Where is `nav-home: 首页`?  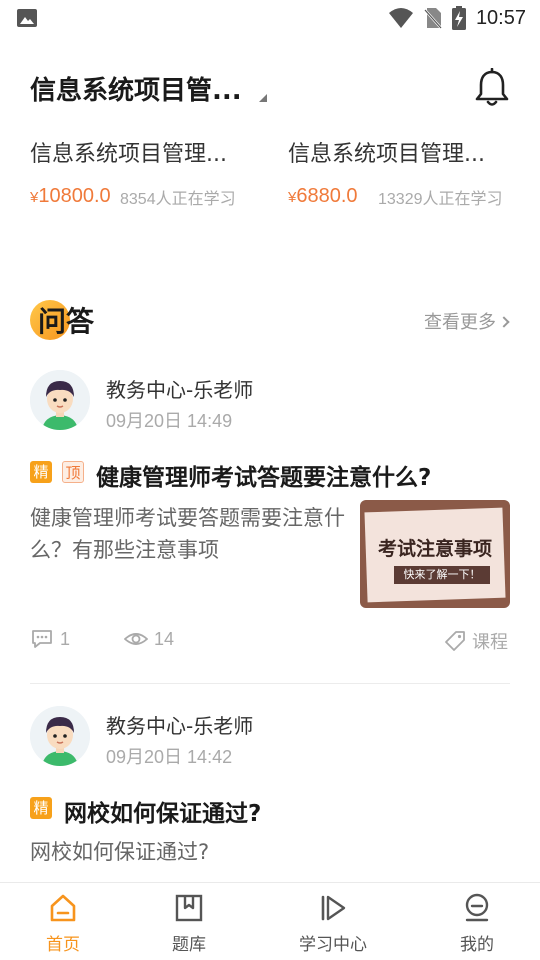
nav-home: 首页 is located at coordinates (63, 921).